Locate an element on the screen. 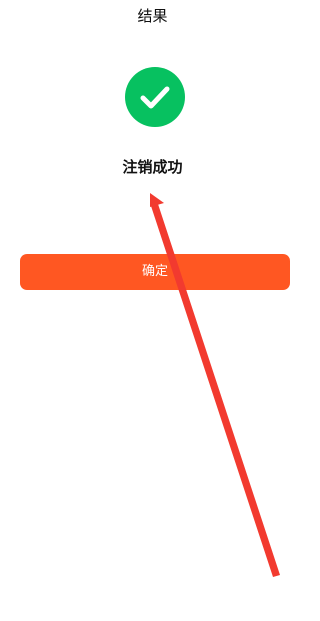 The height and width of the screenshot is (621, 320). result-status-text: 注销成功 is located at coordinates (152, 167).